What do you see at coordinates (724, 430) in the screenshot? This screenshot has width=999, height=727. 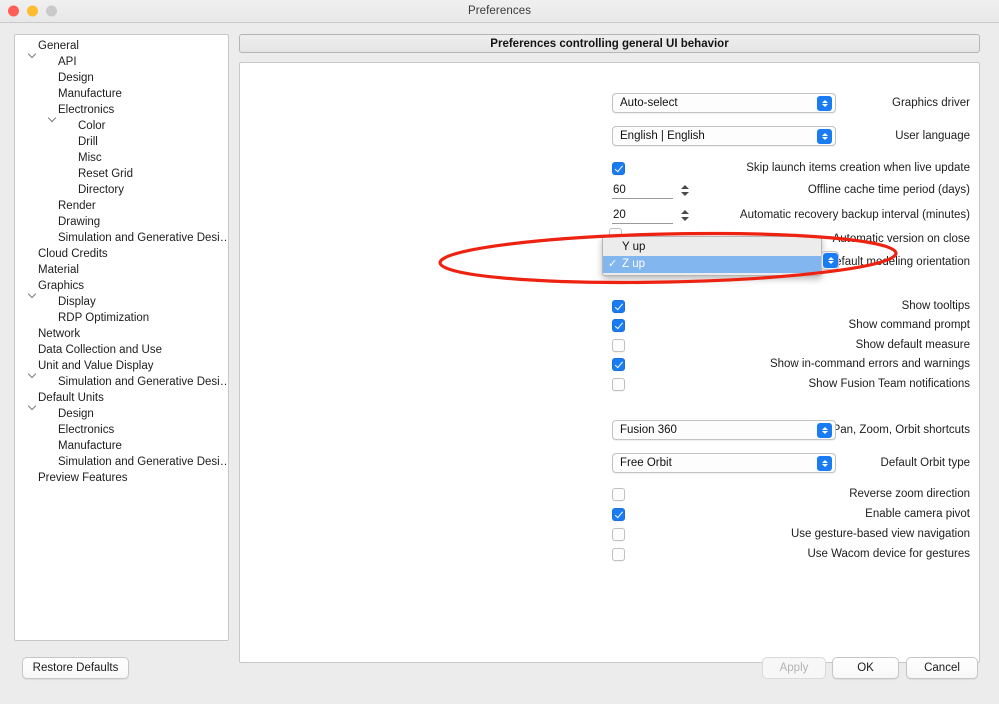 I see `select-pan-zoom-orbit: Fusion 360` at bounding box center [724, 430].